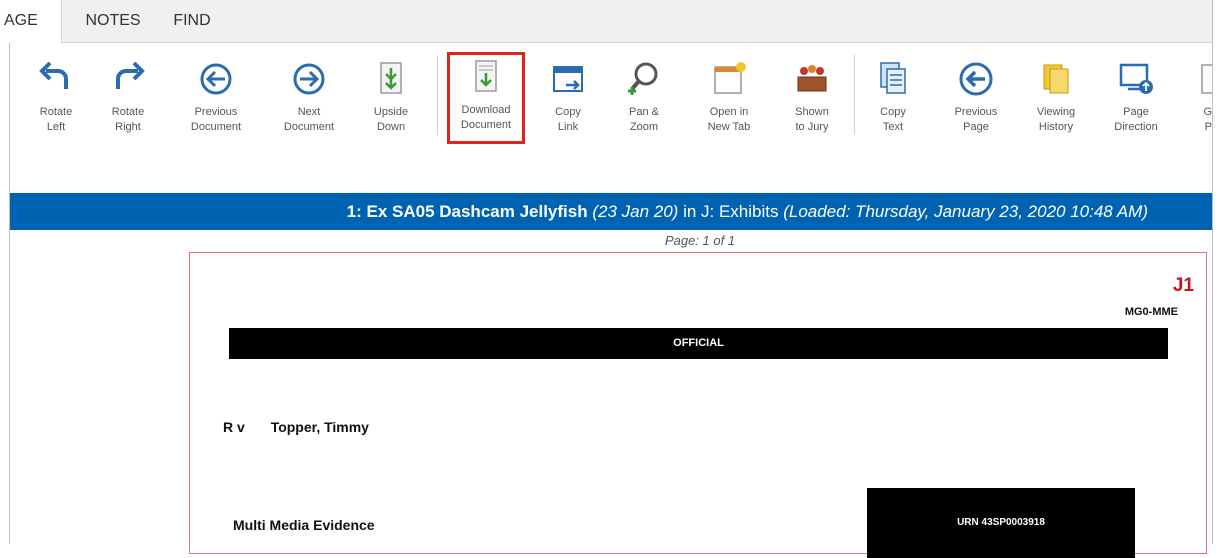  What do you see at coordinates (644, 102) in the screenshot?
I see `pan-zoom-button: Pan & Zoom` at bounding box center [644, 102].